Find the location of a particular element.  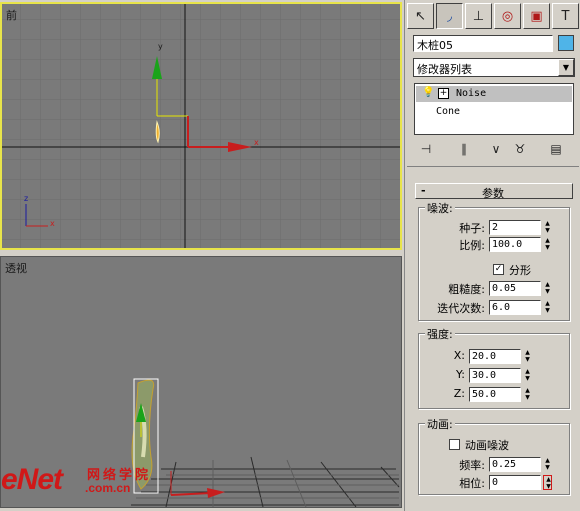

rollout-collapse-icon: - is located at coordinates (423, 190).